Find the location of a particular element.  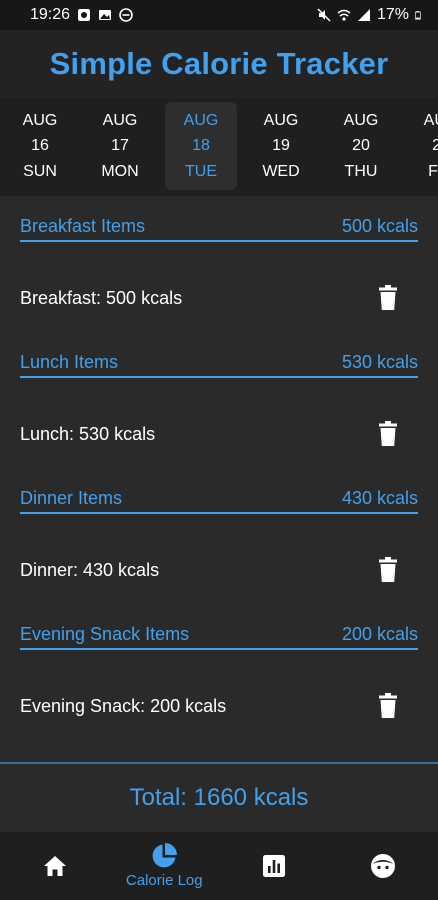

date-weekday: MON is located at coordinates (120, 171).